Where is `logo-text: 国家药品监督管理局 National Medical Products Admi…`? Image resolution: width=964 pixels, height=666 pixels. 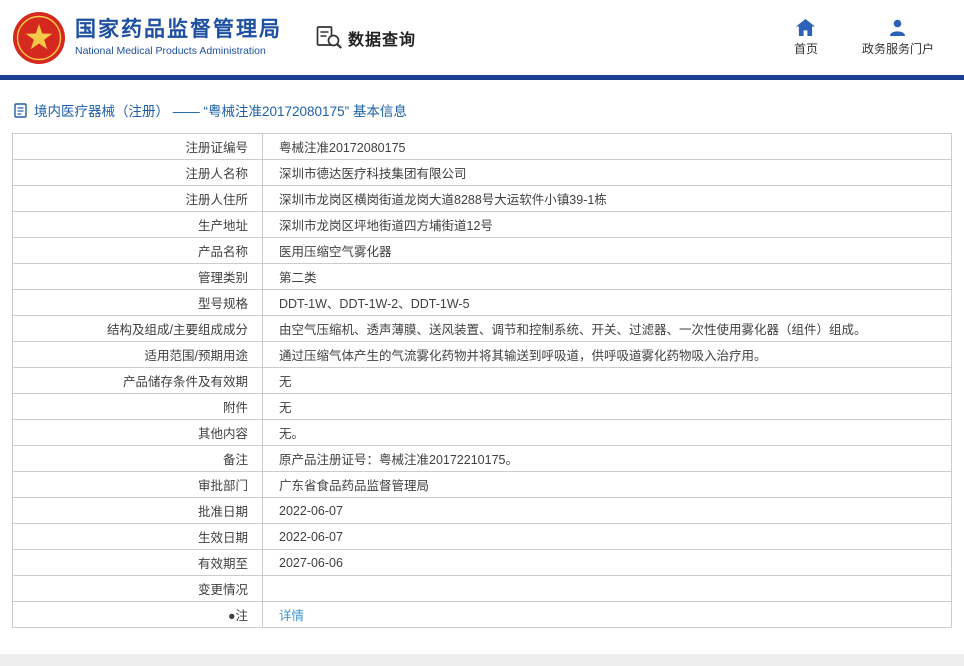 logo-text: 国家药品监督管理局 National Medical Products Admi… is located at coordinates (178, 37).